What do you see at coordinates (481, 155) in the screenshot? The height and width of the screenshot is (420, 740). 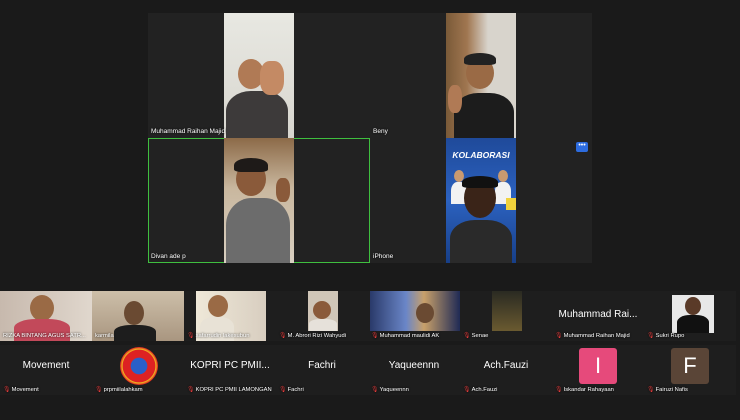 I see `poster-title: KOLABORASI` at bounding box center [481, 155].